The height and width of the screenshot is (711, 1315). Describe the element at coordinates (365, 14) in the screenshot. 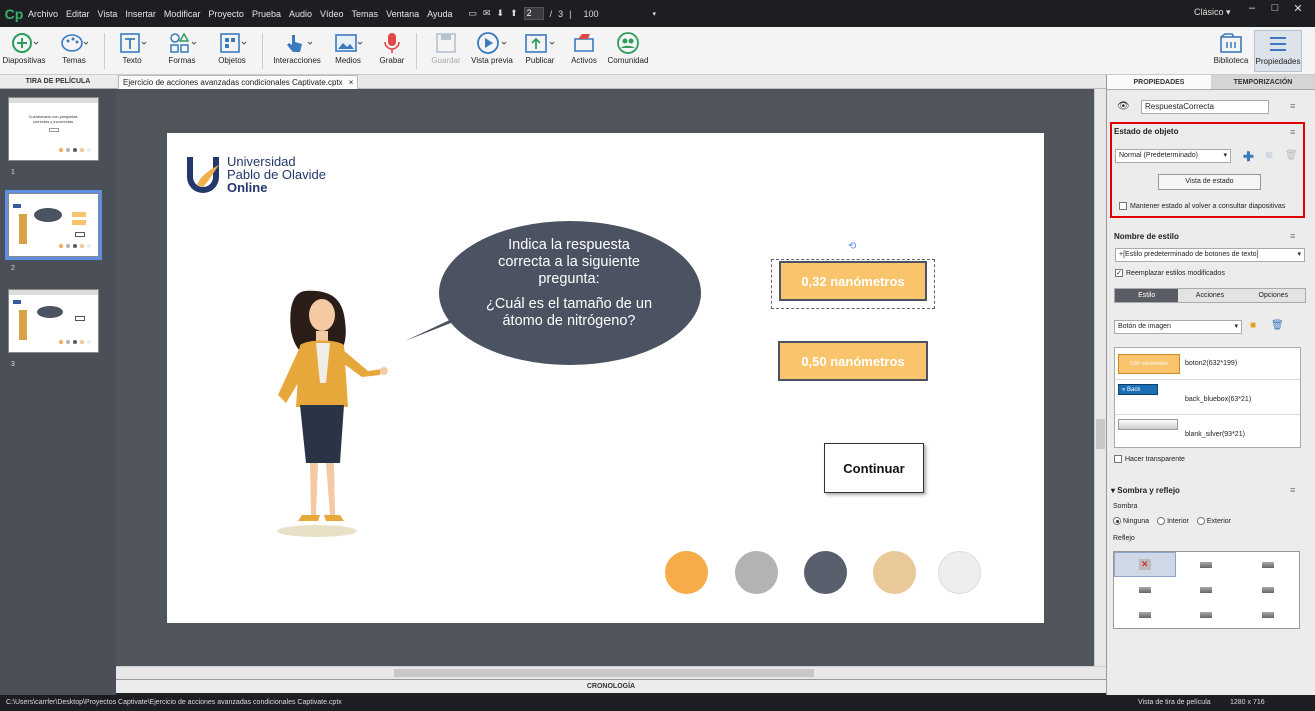

I see `menu-temas: Temas` at that location.